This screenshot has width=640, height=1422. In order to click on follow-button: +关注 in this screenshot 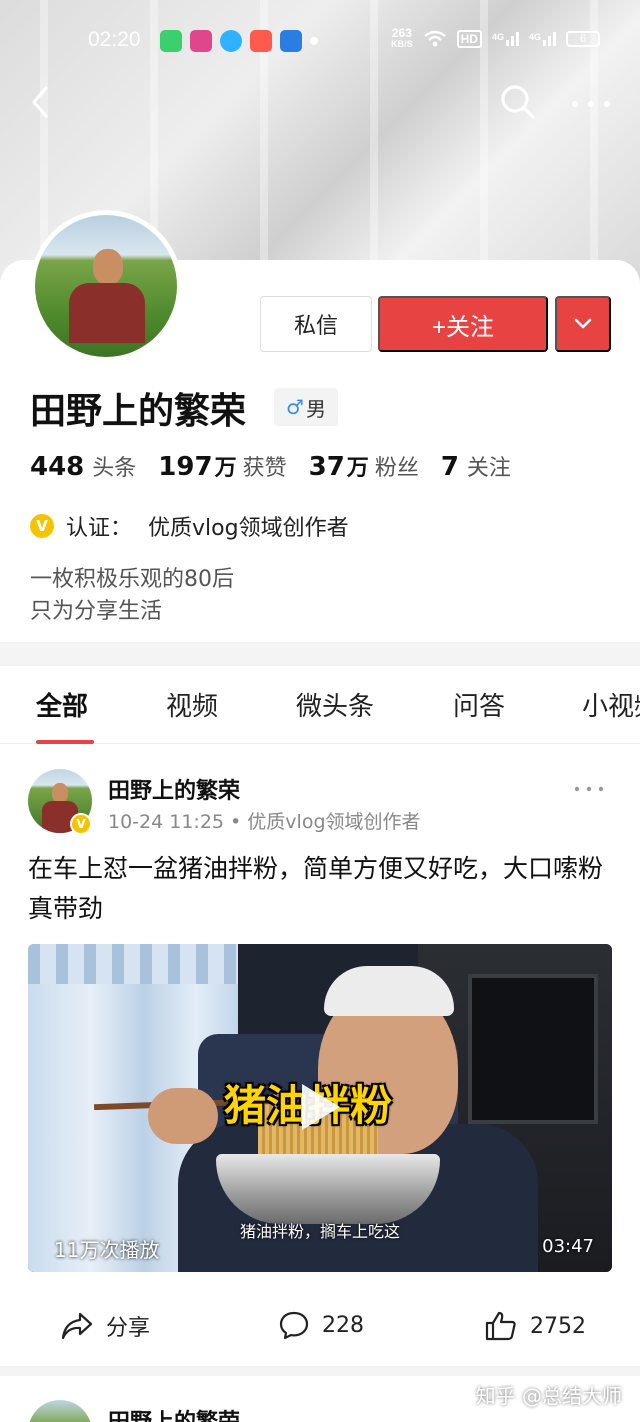, I will do `click(463, 324)`.